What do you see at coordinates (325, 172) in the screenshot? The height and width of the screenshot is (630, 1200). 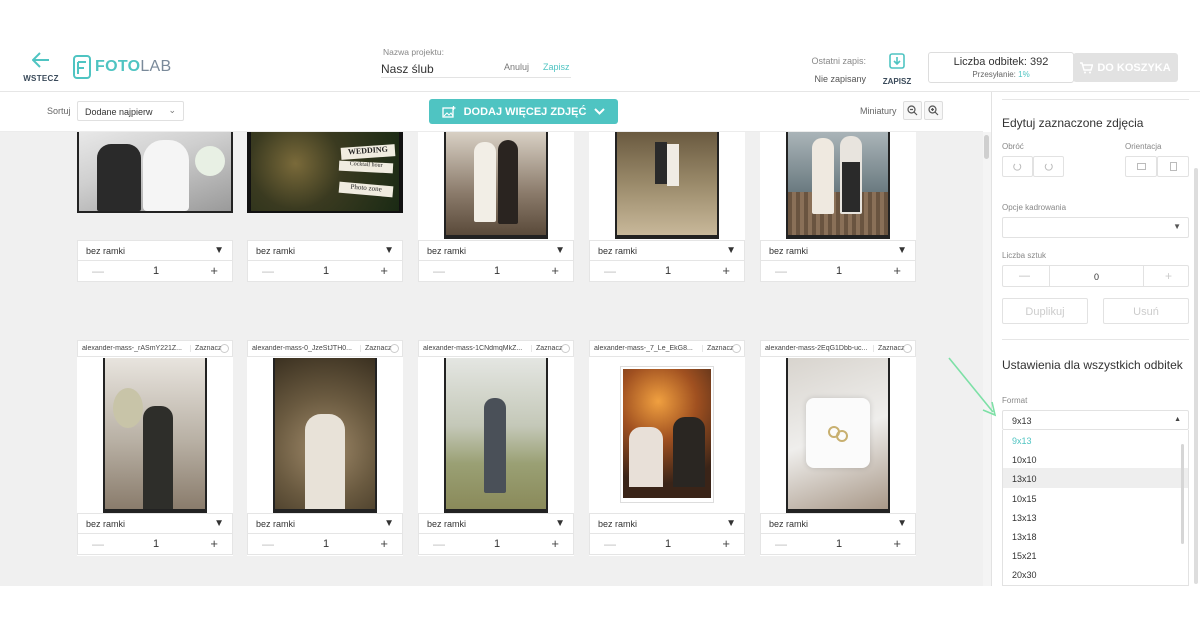 I see `photo-thumbnail: WEDDING Cocktail hour Photo zone` at bounding box center [325, 172].